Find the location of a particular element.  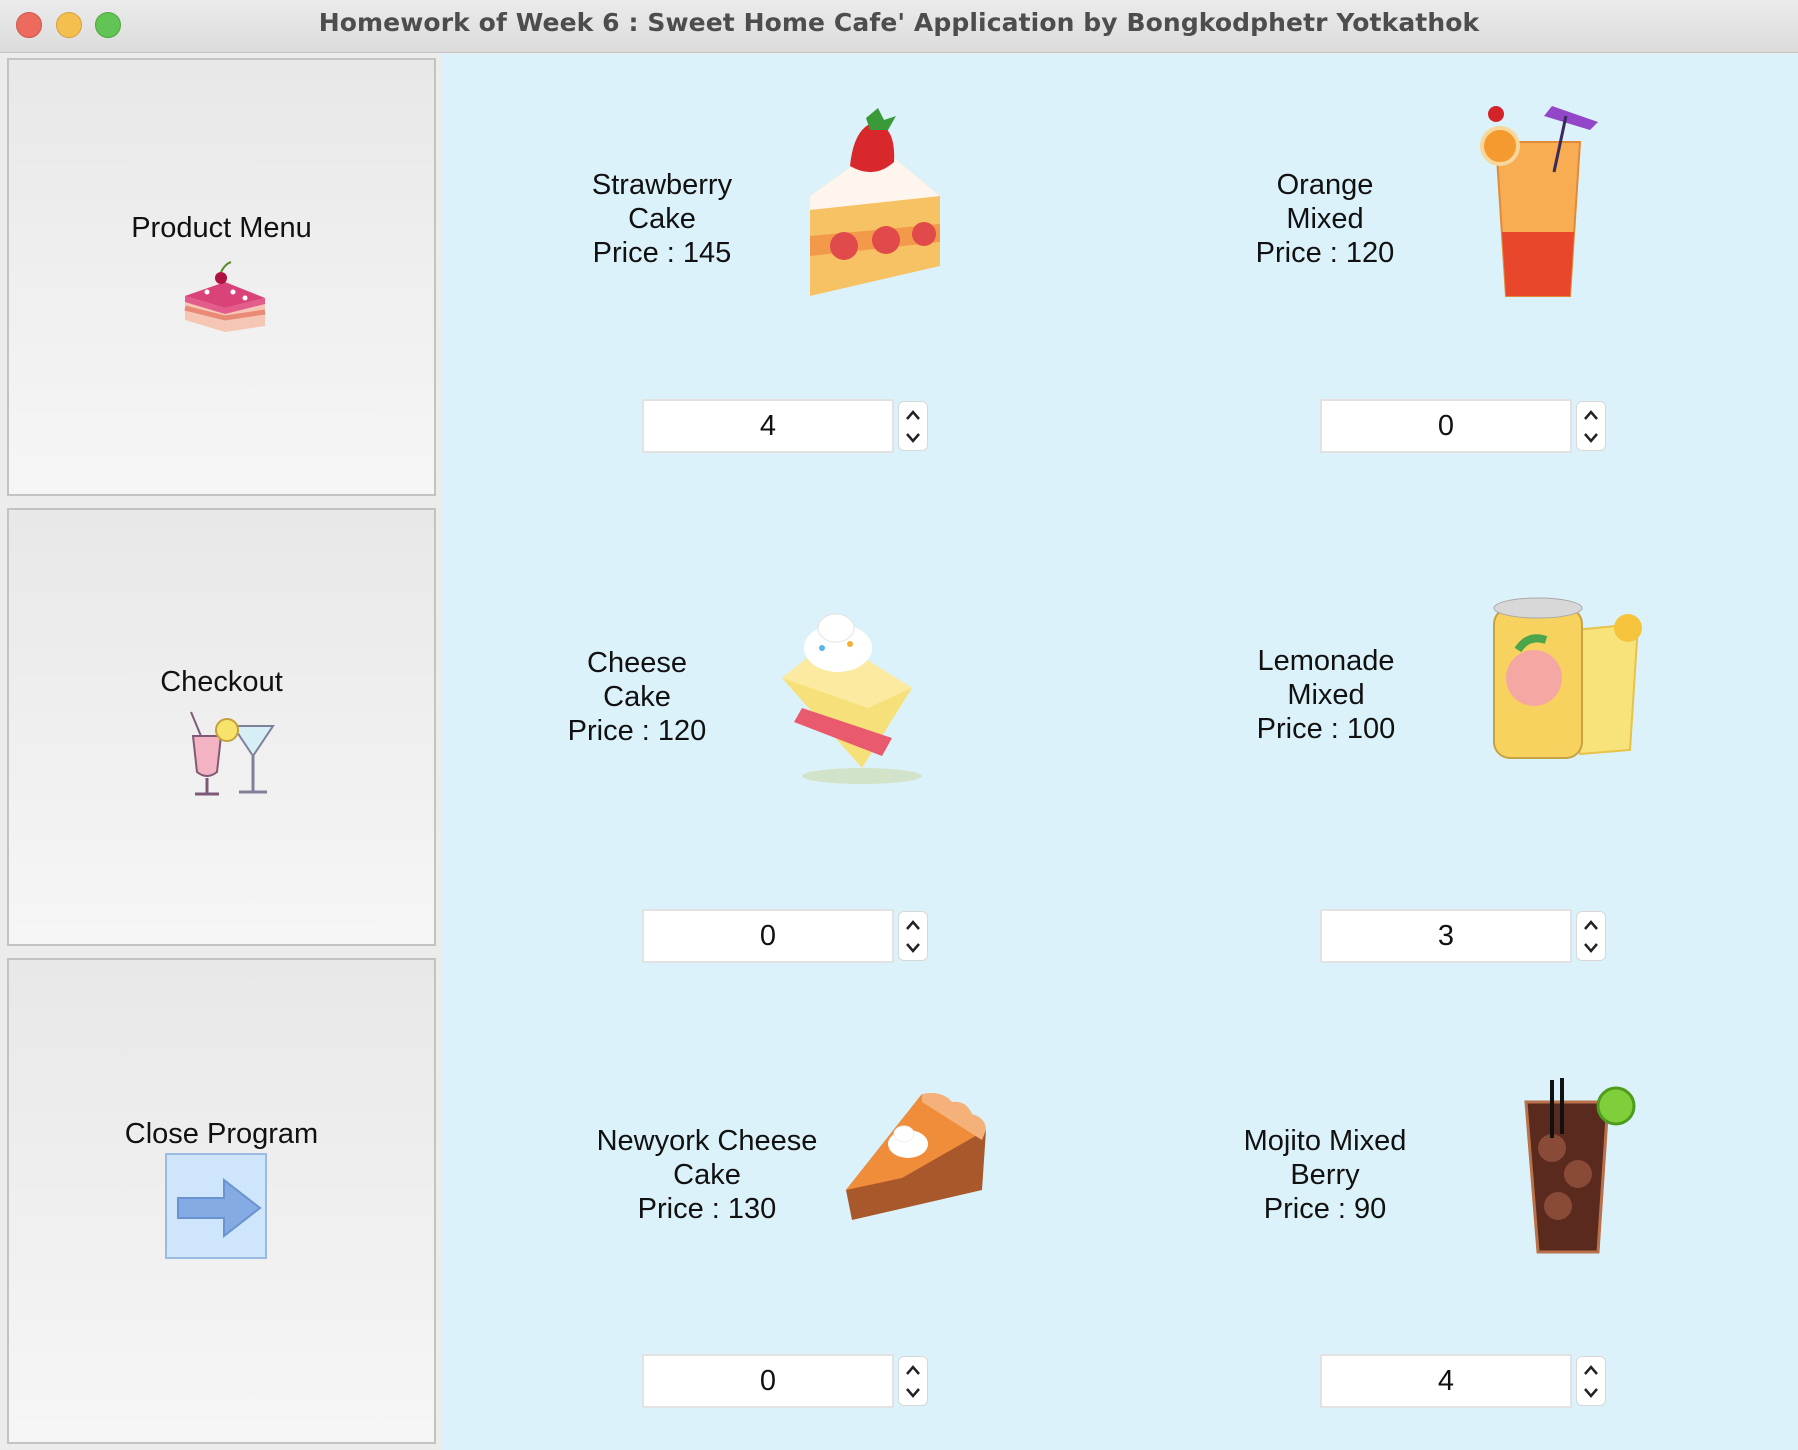

product-name: Mojito Mixed Berry is located at coordinates (1325, 1158).